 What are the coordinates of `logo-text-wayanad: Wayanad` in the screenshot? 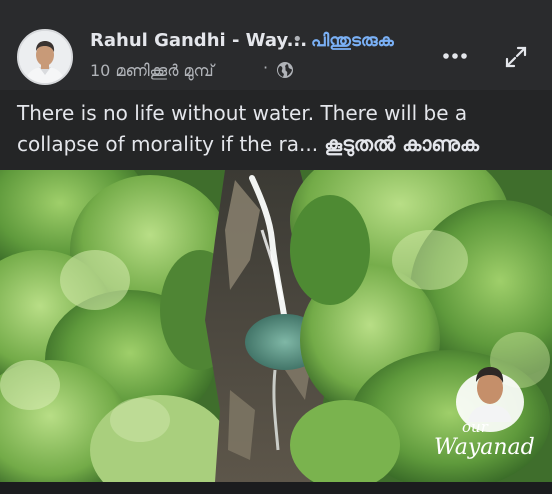 It's located at (484, 447).